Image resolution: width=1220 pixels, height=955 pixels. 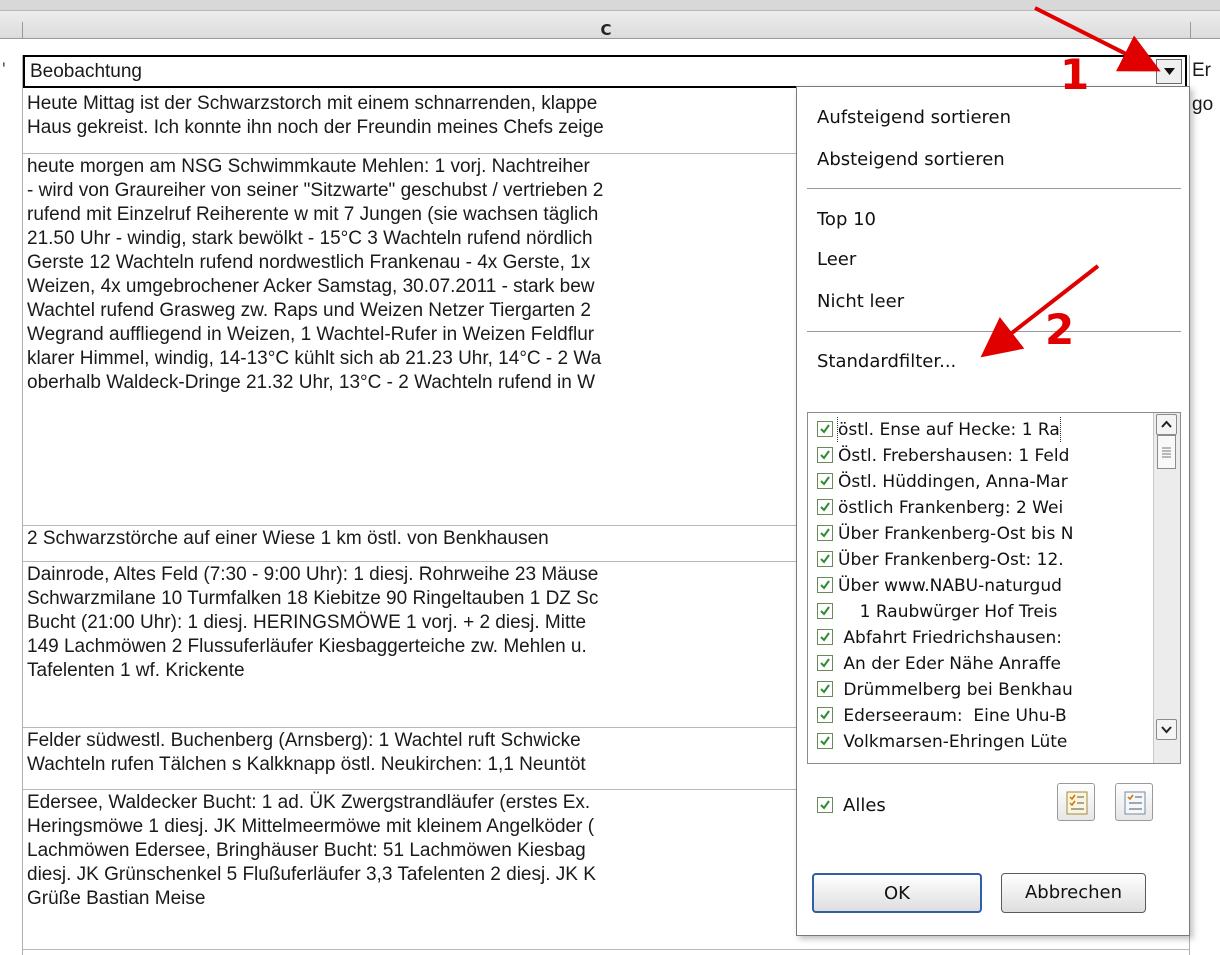 I want to click on arrow-to-standard-filter, so click(x=1040, y=311).